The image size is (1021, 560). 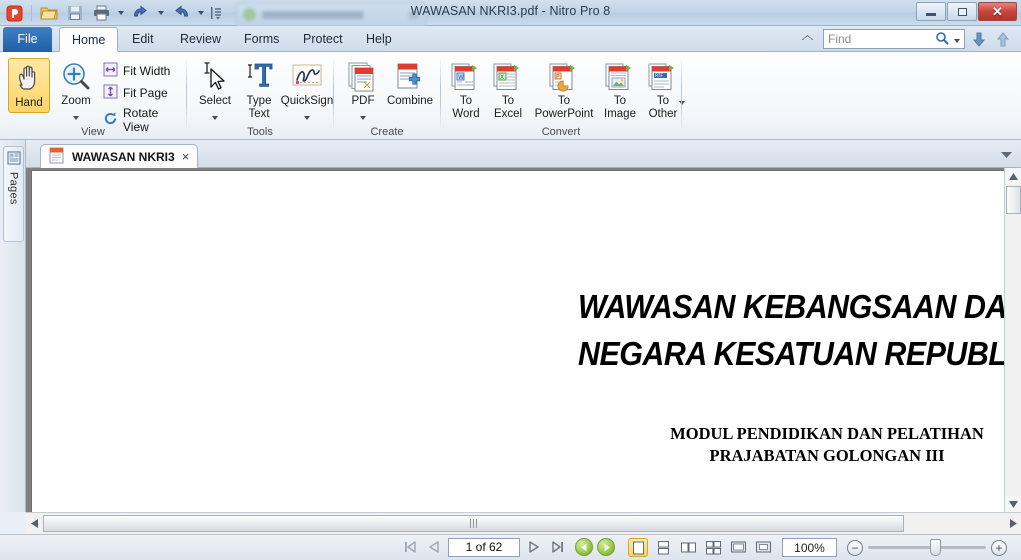 I want to click on to-other-button: RTF To Other, so click(x=663, y=90).